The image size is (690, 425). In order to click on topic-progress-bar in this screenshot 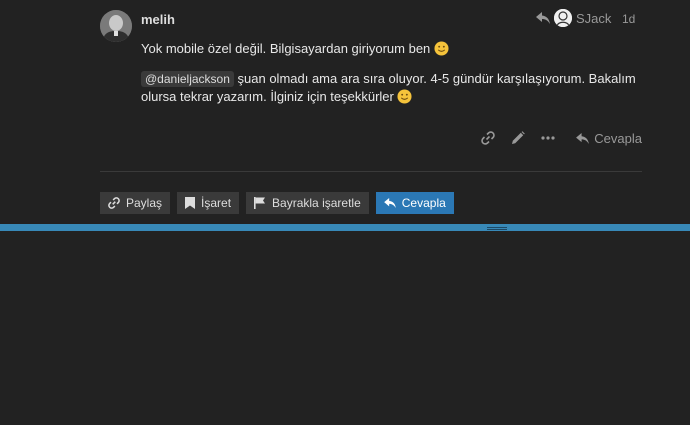, I will do `click(345, 227)`.